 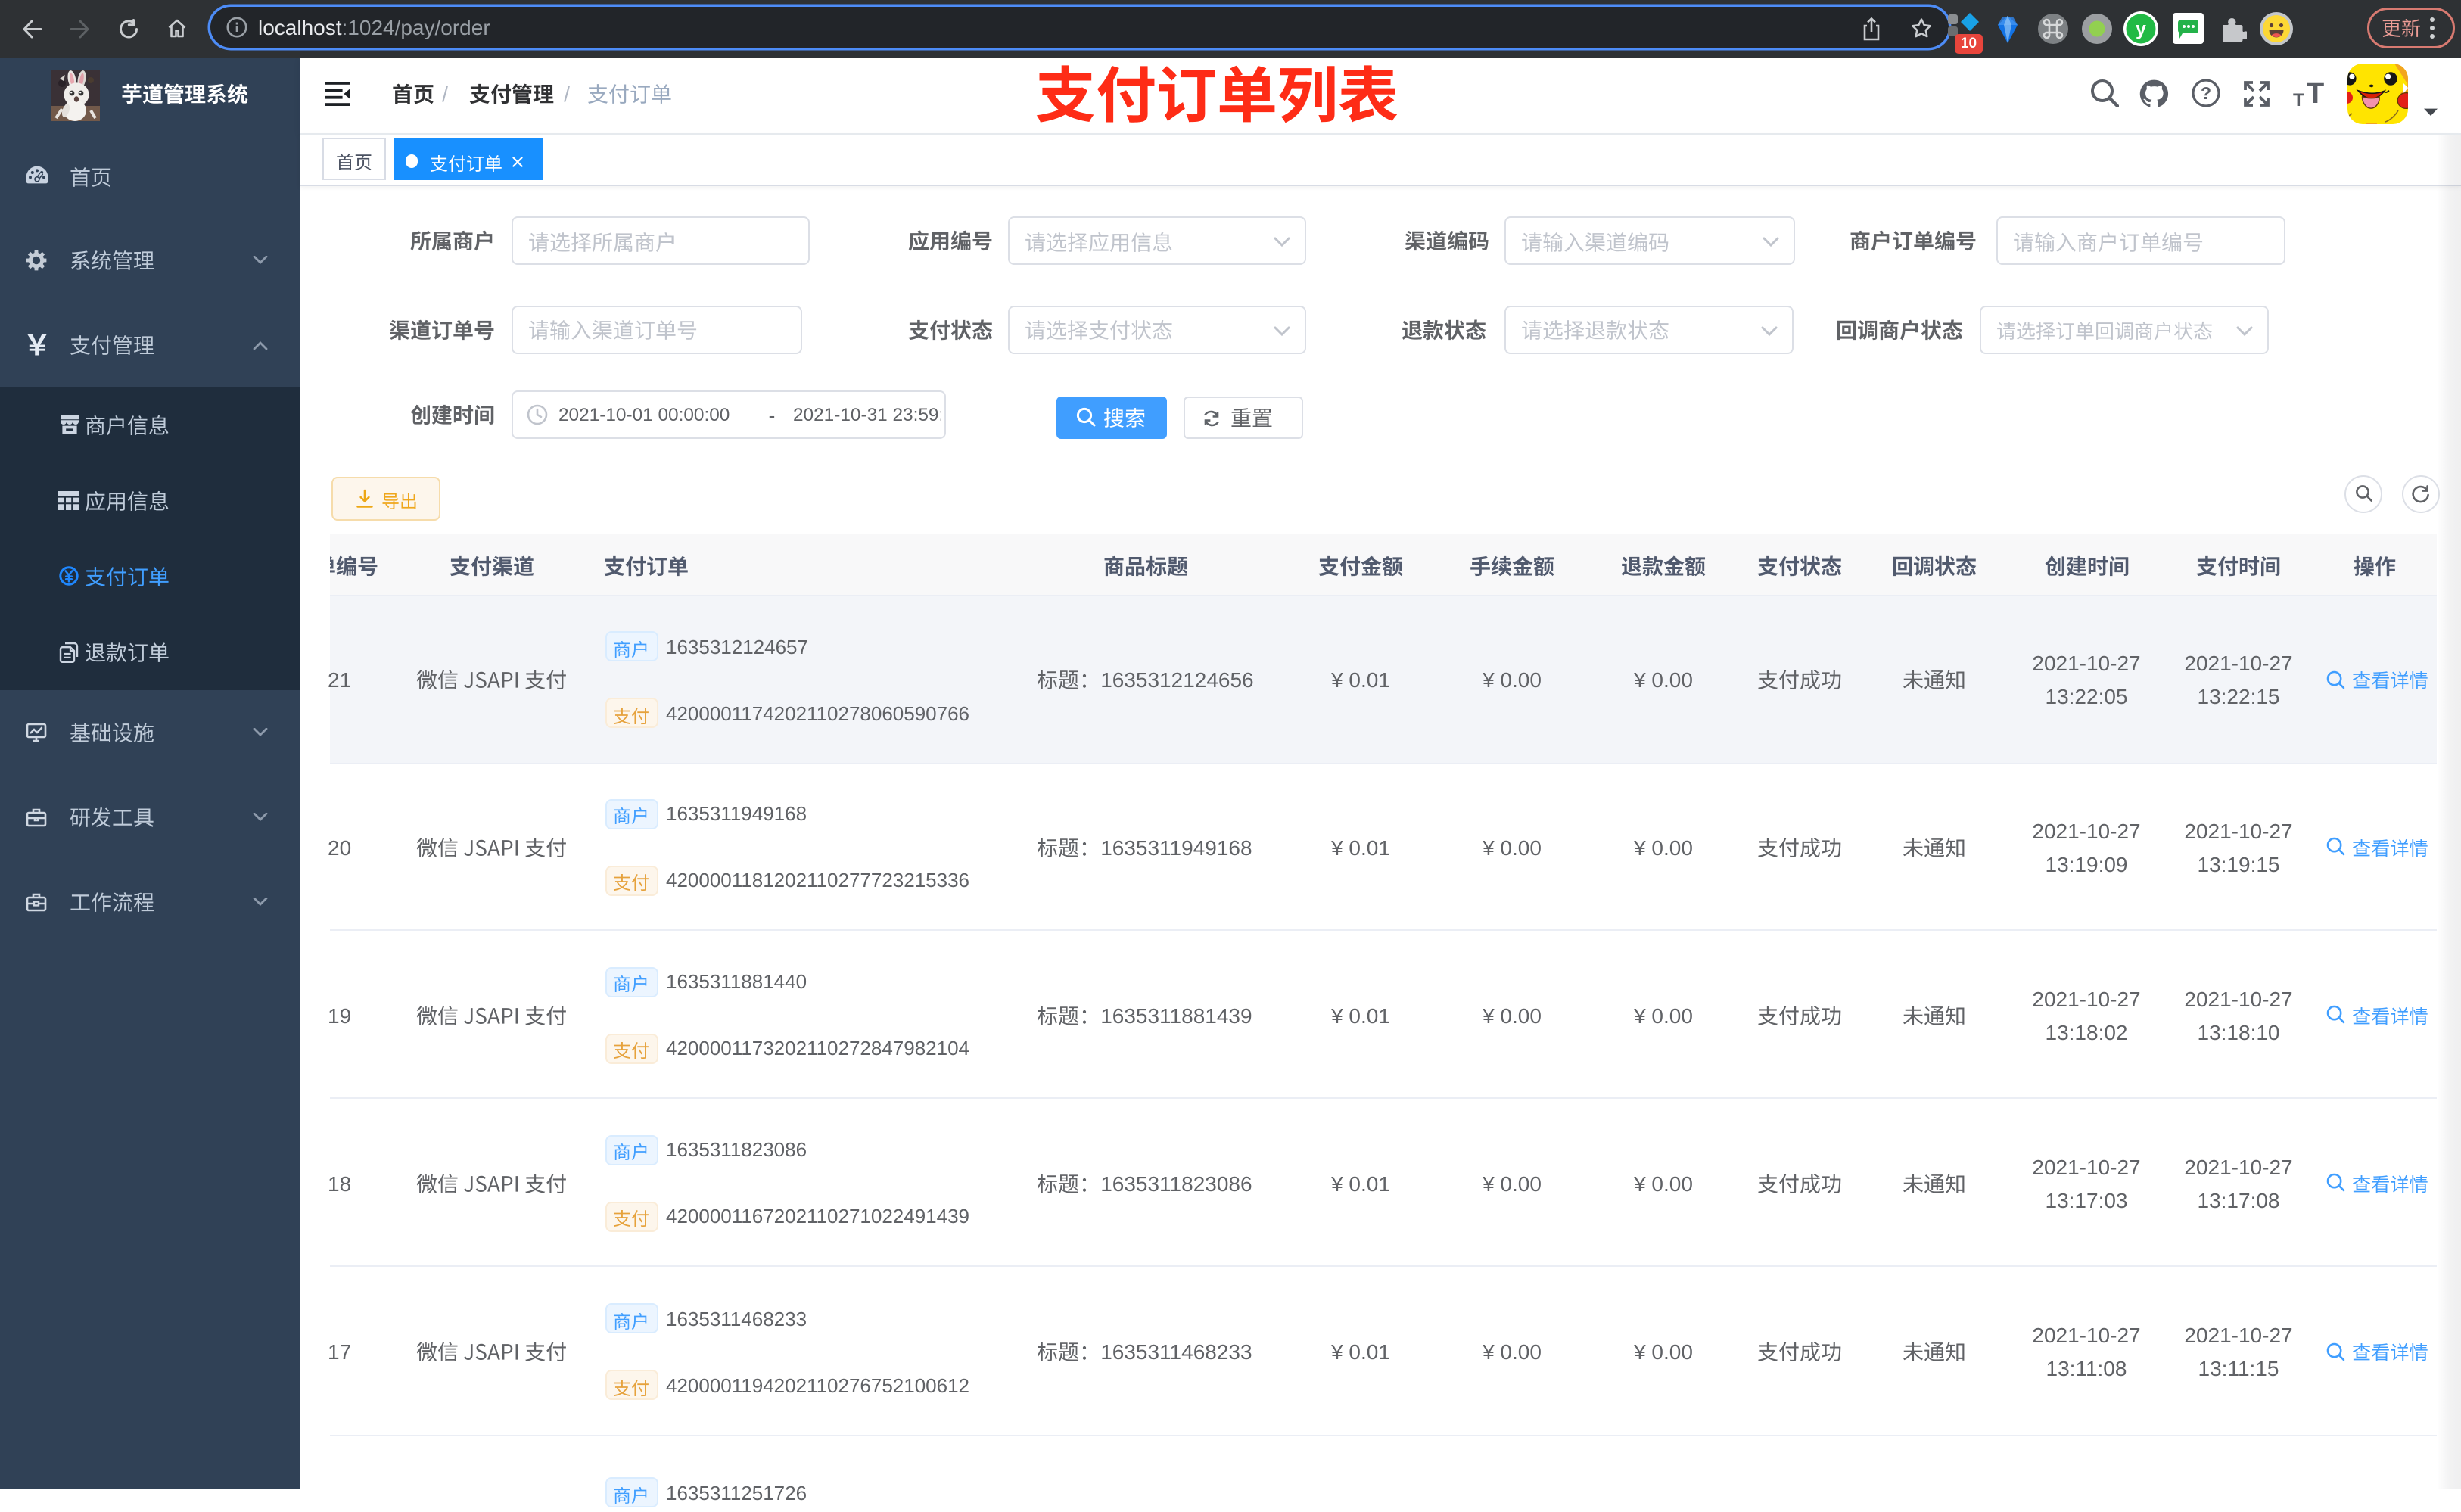 What do you see at coordinates (2141, 29) in the screenshot?
I see `svg-text: y` at bounding box center [2141, 29].